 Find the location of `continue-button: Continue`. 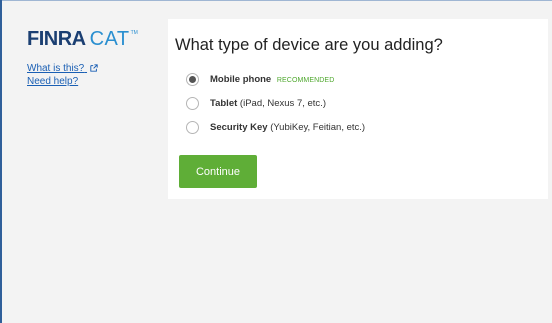

continue-button: Continue is located at coordinates (218, 171).